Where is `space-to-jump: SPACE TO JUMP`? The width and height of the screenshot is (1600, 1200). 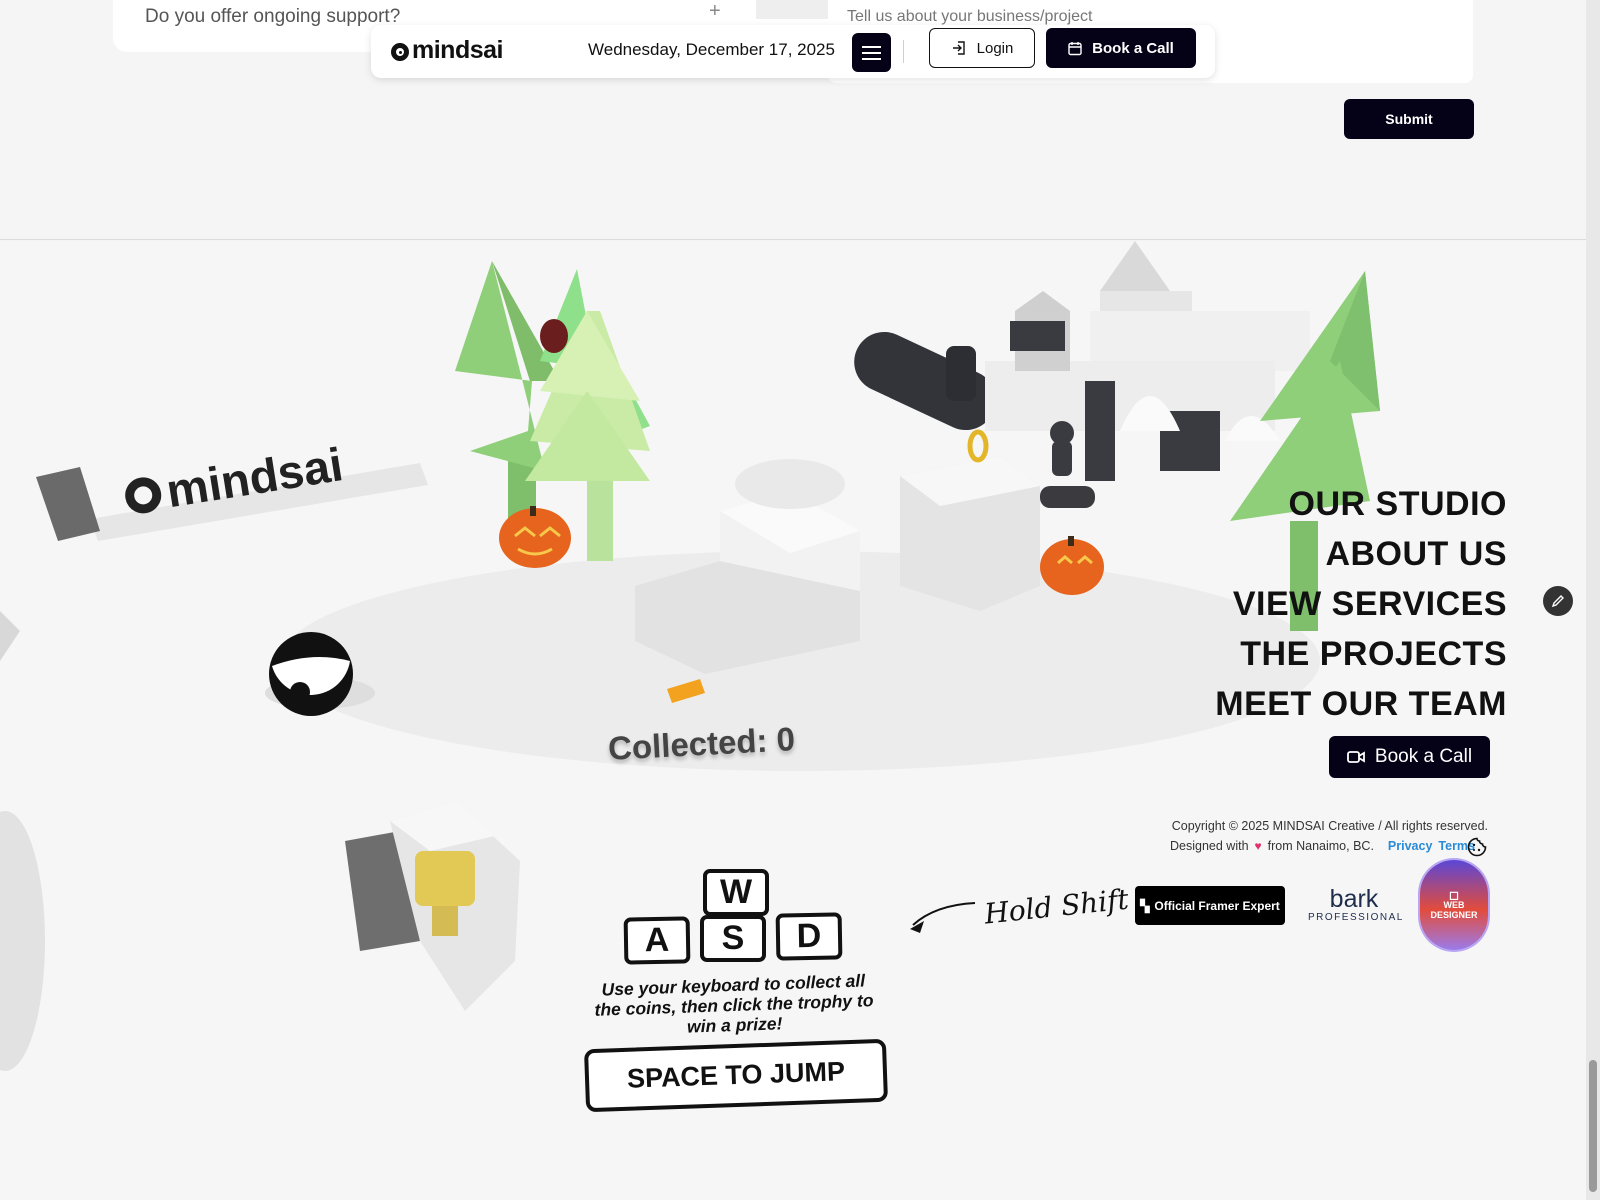
space-to-jump: SPACE TO JUMP is located at coordinates (736, 1075).